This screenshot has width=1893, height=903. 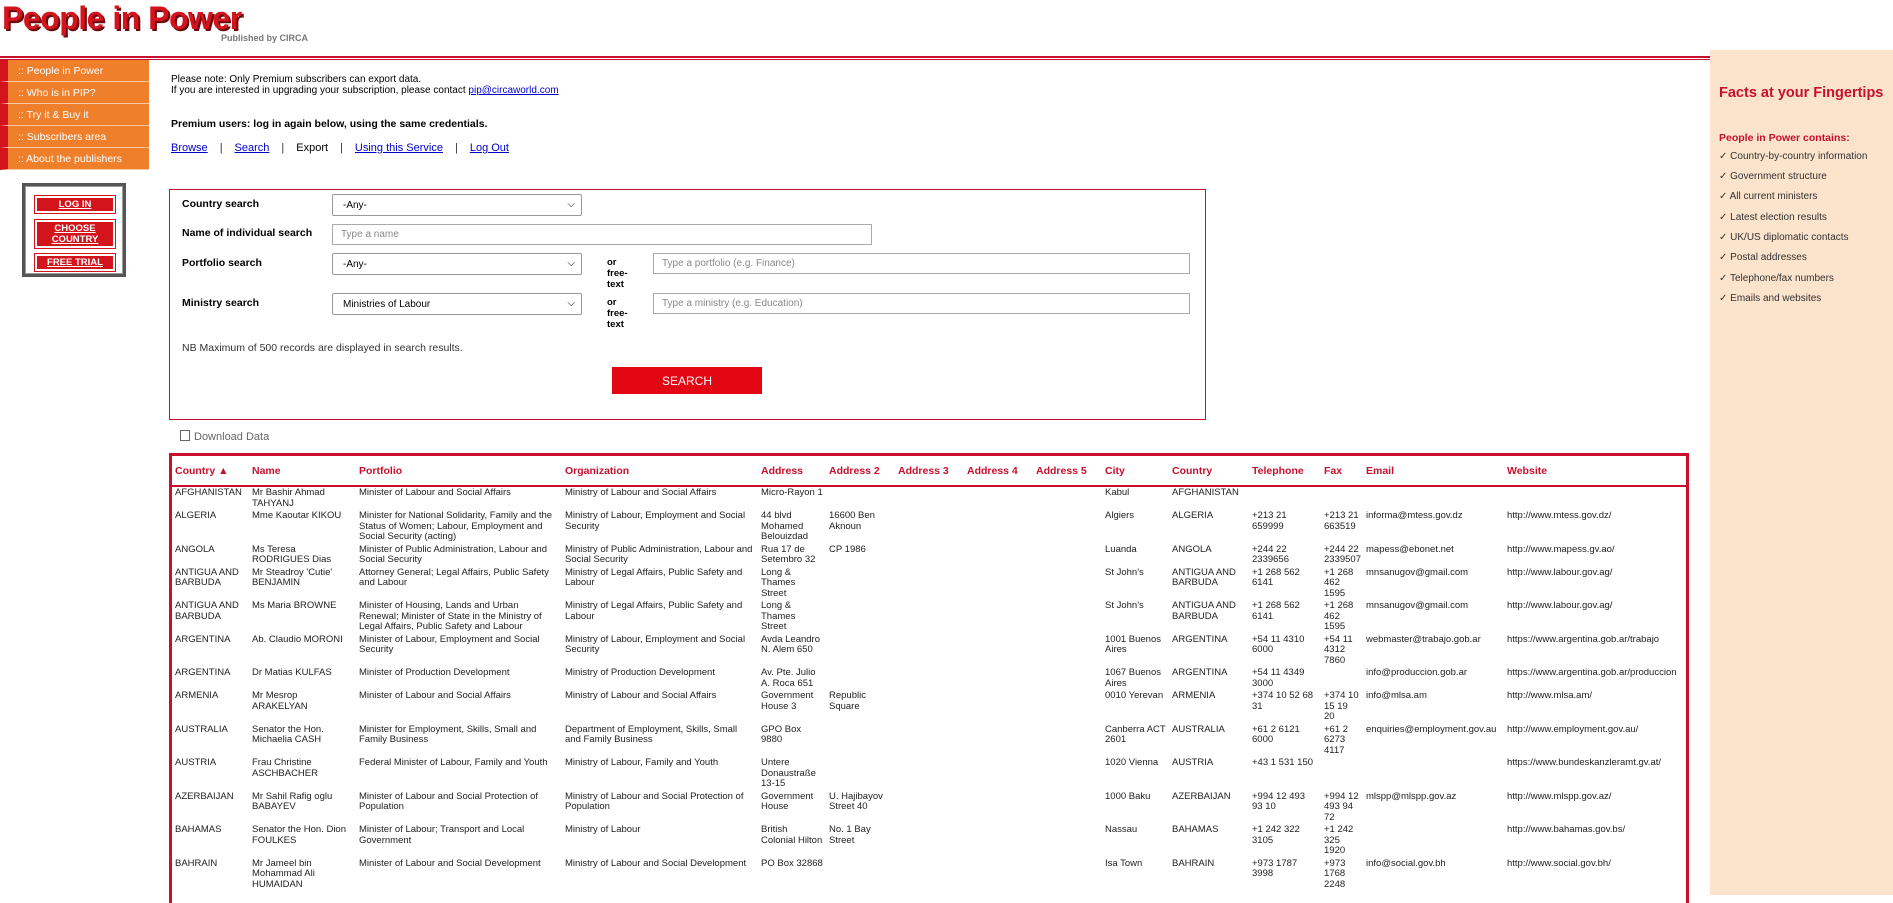 What do you see at coordinates (1584, 762) in the screenshot?
I see `cell-website: https://www.bundeskanzleramt.gv.at/` at bounding box center [1584, 762].